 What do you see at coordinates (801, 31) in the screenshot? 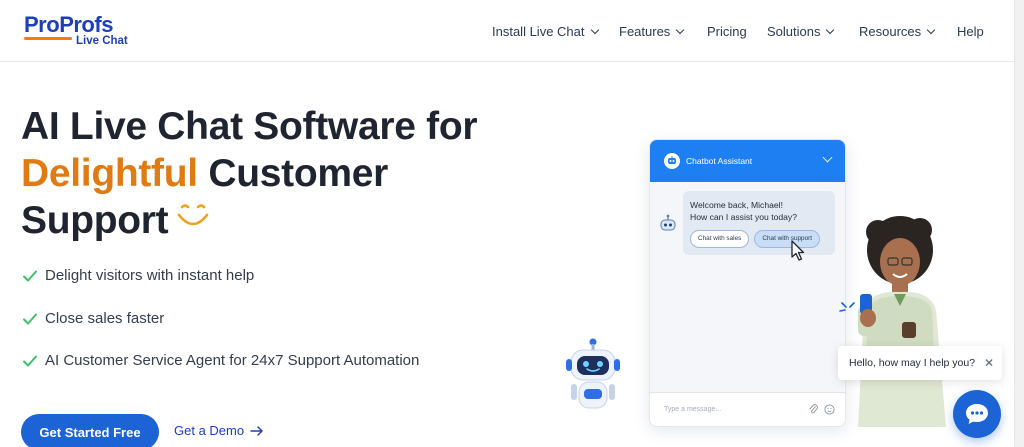
I see `nav-solutions: Solutions` at bounding box center [801, 31].